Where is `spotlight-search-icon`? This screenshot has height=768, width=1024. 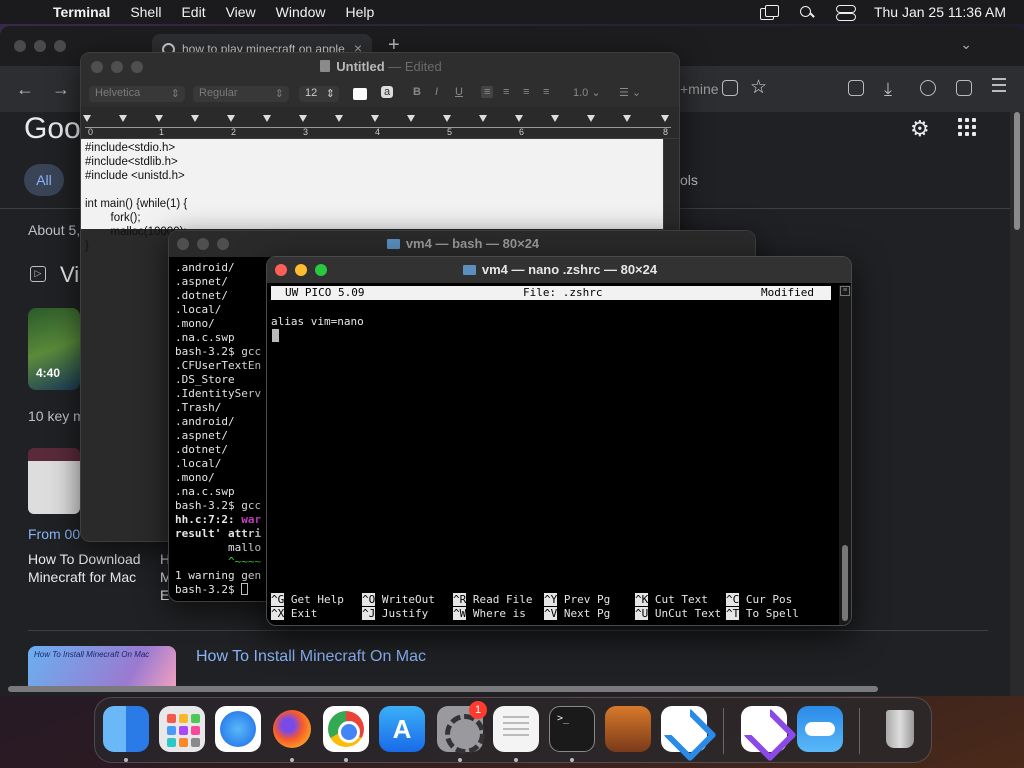
spotlight-search-icon is located at coordinates (807, 12).